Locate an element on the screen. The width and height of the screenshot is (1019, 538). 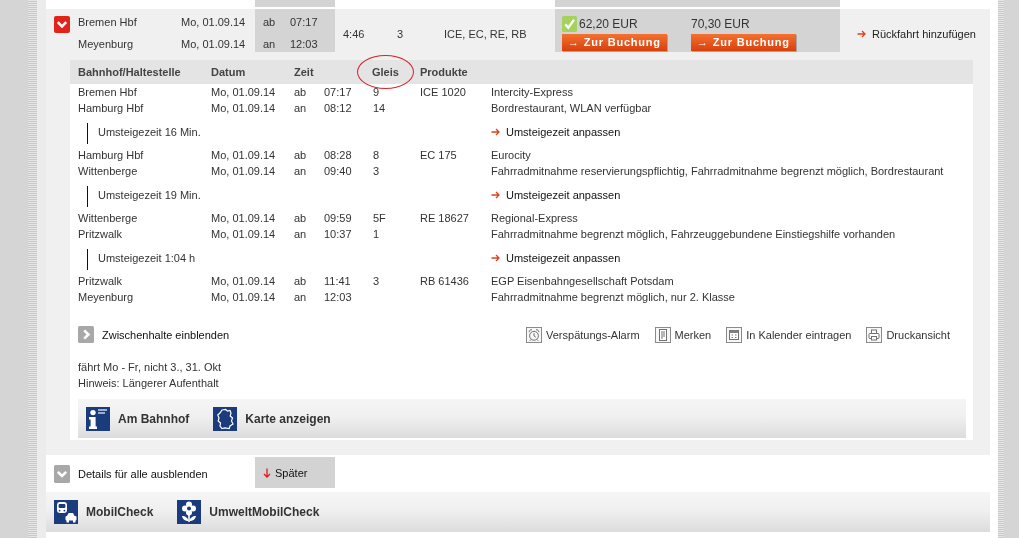
promo-link: UmweltMobilCheck is located at coordinates (248, 512).